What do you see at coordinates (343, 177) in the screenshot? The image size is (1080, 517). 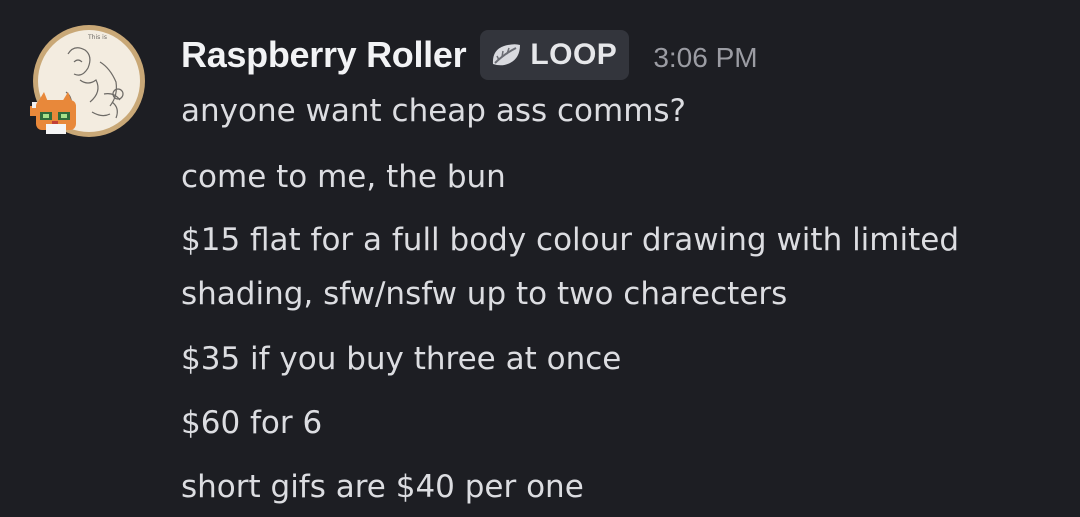 I see `message-line: come to me, the bun` at bounding box center [343, 177].